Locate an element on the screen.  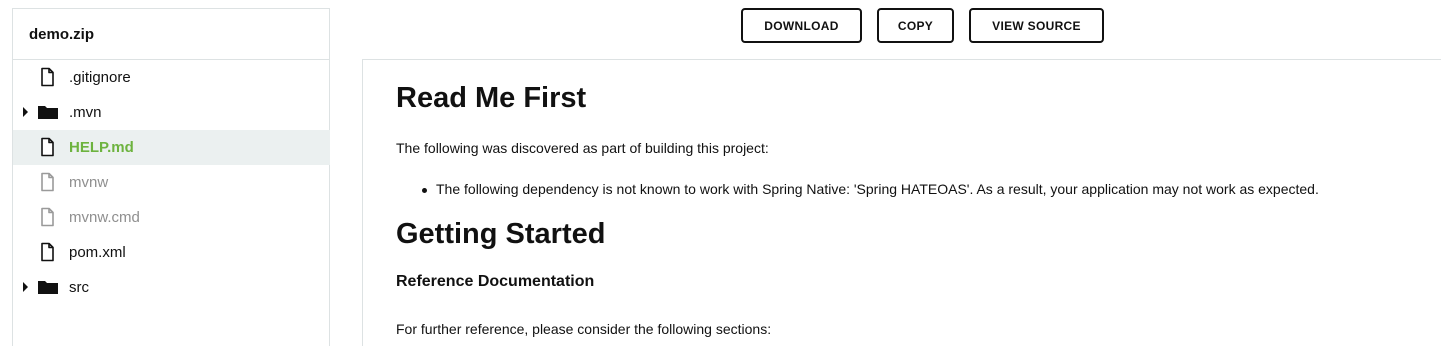
tree-item-help-md: HELP.md is located at coordinates (171, 147).